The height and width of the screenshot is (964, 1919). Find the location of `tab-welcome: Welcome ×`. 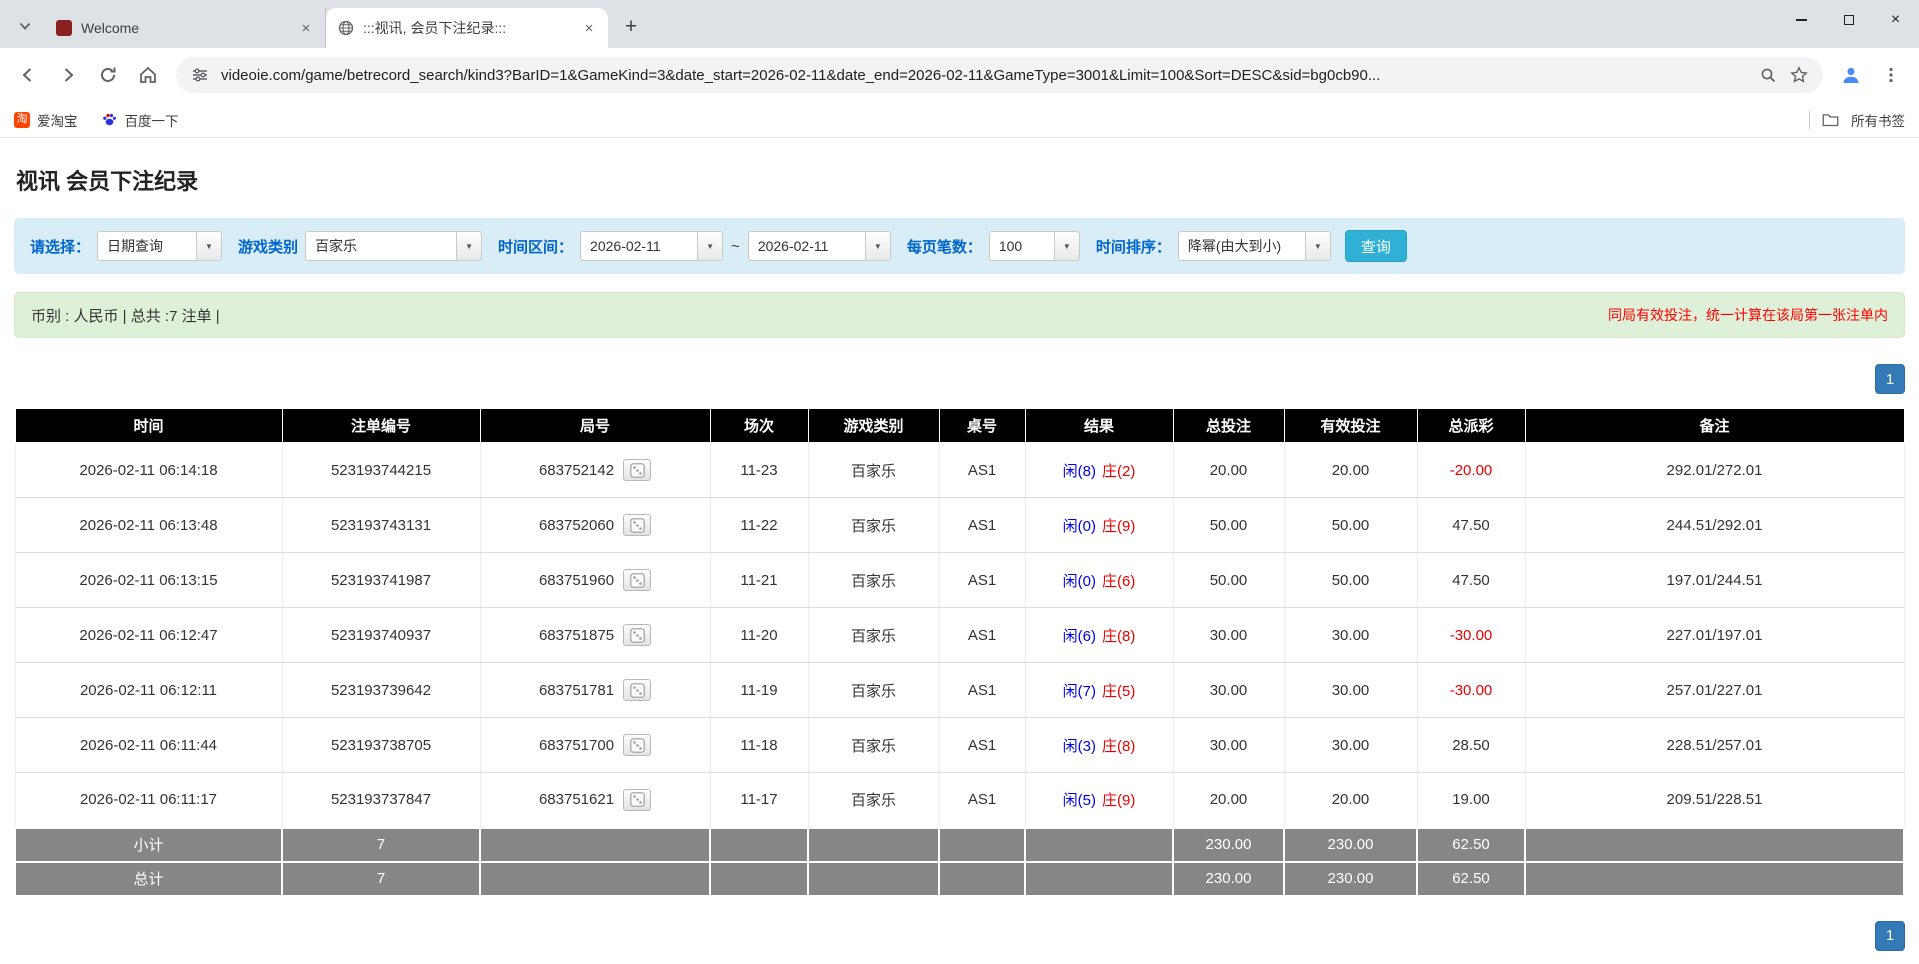

tab-welcome: Welcome × is located at coordinates (185, 28).